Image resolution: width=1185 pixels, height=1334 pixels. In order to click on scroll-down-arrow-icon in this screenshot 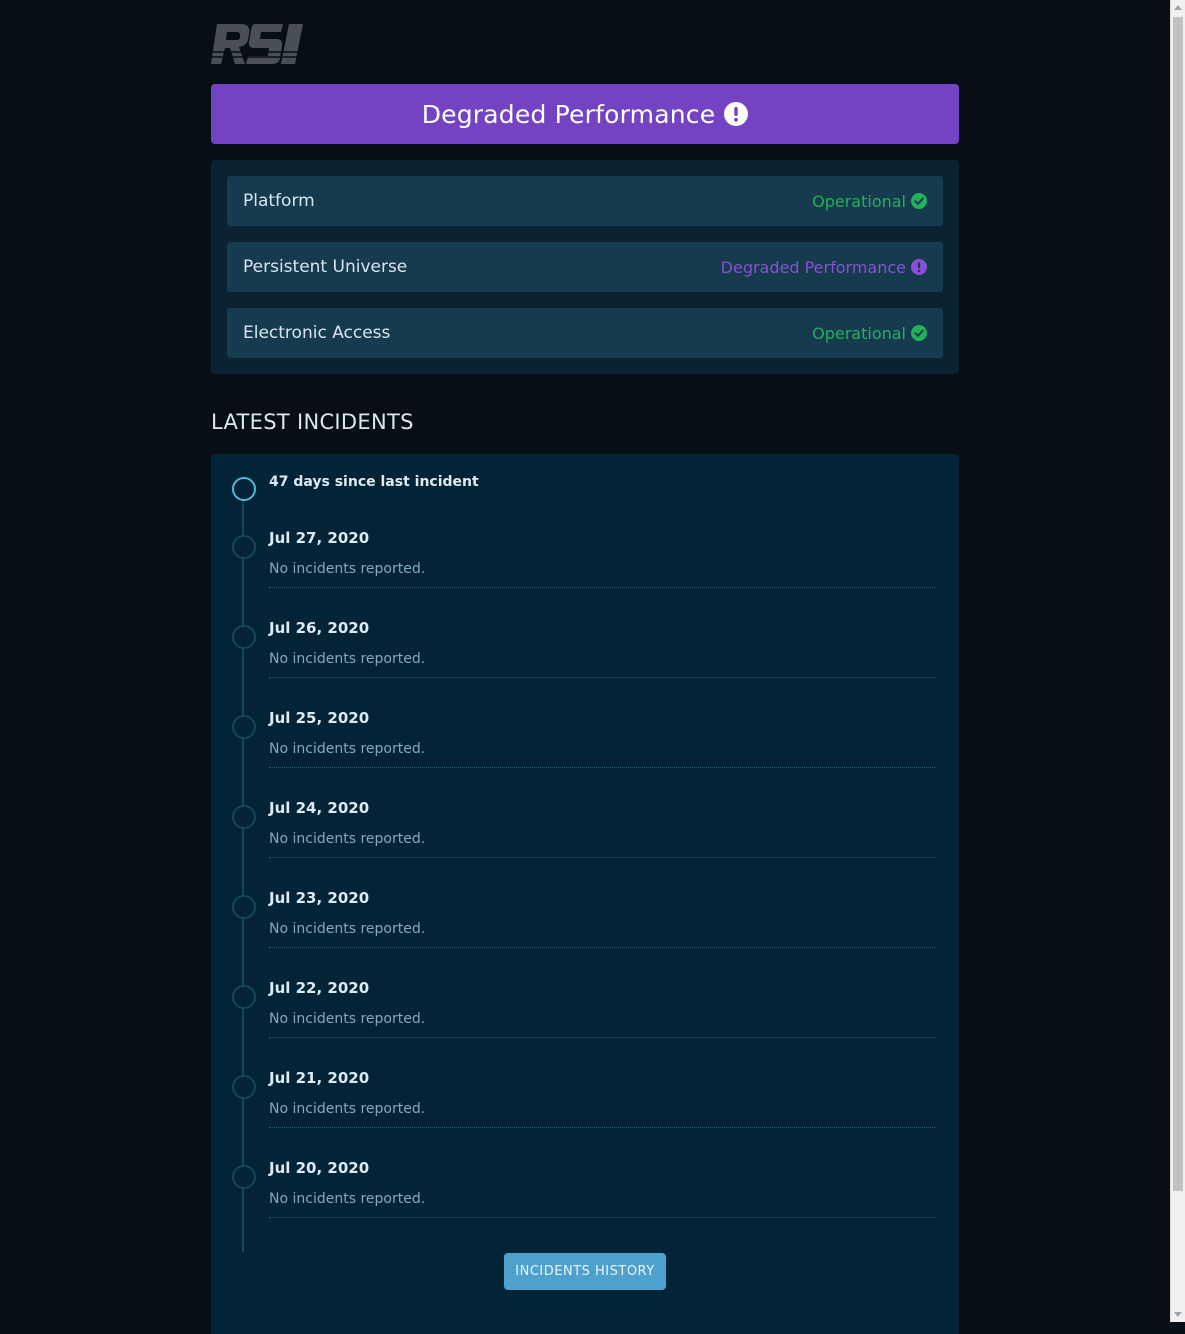, I will do `click(1178, 1314)`.